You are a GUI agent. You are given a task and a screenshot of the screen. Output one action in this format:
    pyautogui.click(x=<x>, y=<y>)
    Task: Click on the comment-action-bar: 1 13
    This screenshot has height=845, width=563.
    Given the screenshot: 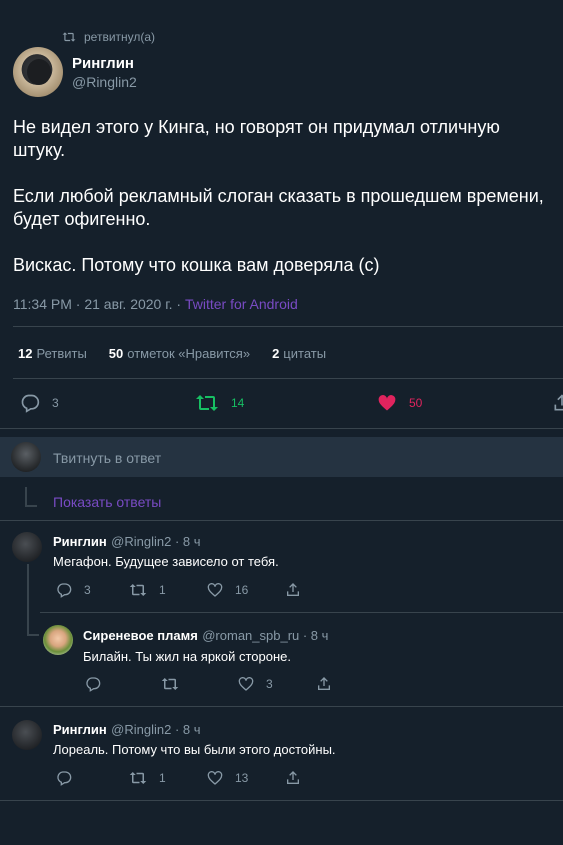 What is the action you would take?
    pyautogui.click(x=281, y=779)
    